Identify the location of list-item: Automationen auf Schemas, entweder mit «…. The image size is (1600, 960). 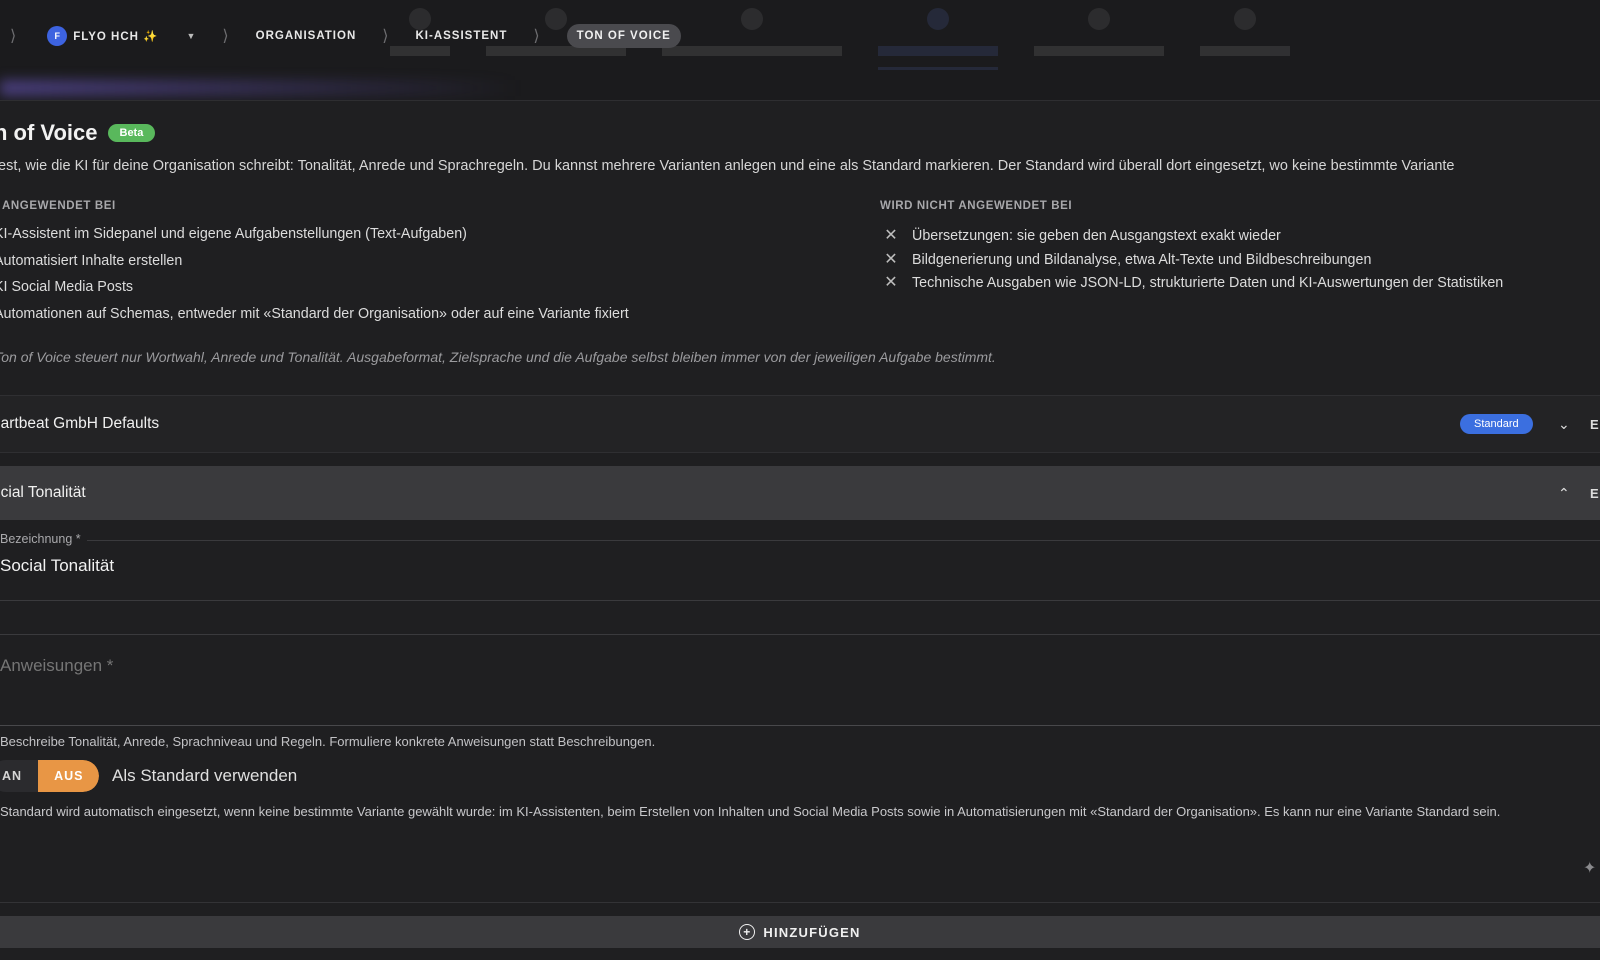
(314, 313).